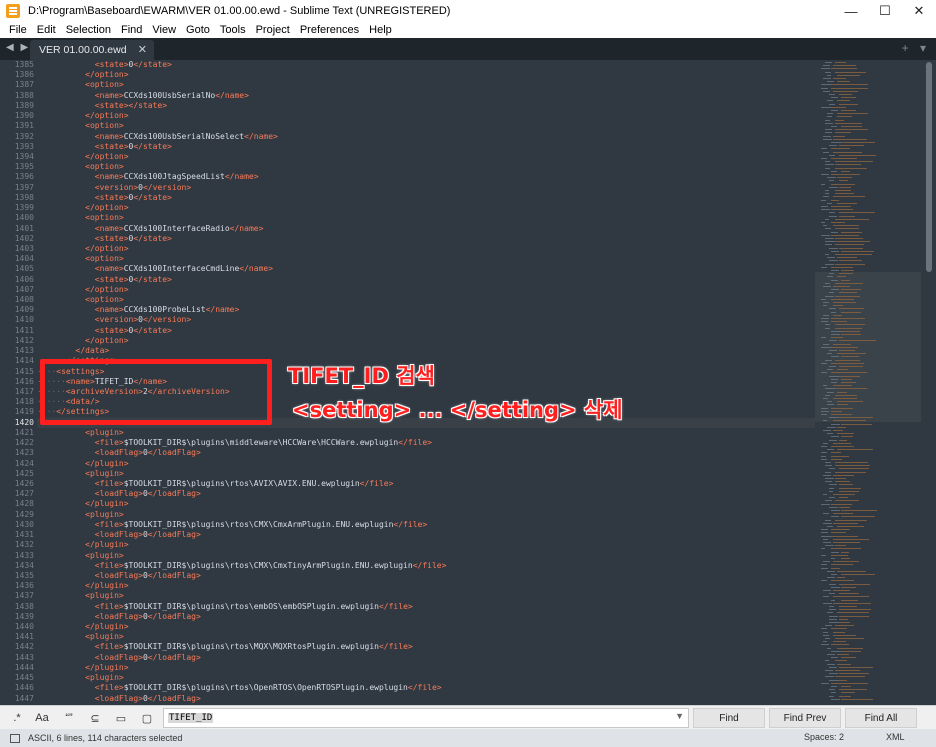 The image size is (936, 747). I want to click on menu-help: Help, so click(380, 30).